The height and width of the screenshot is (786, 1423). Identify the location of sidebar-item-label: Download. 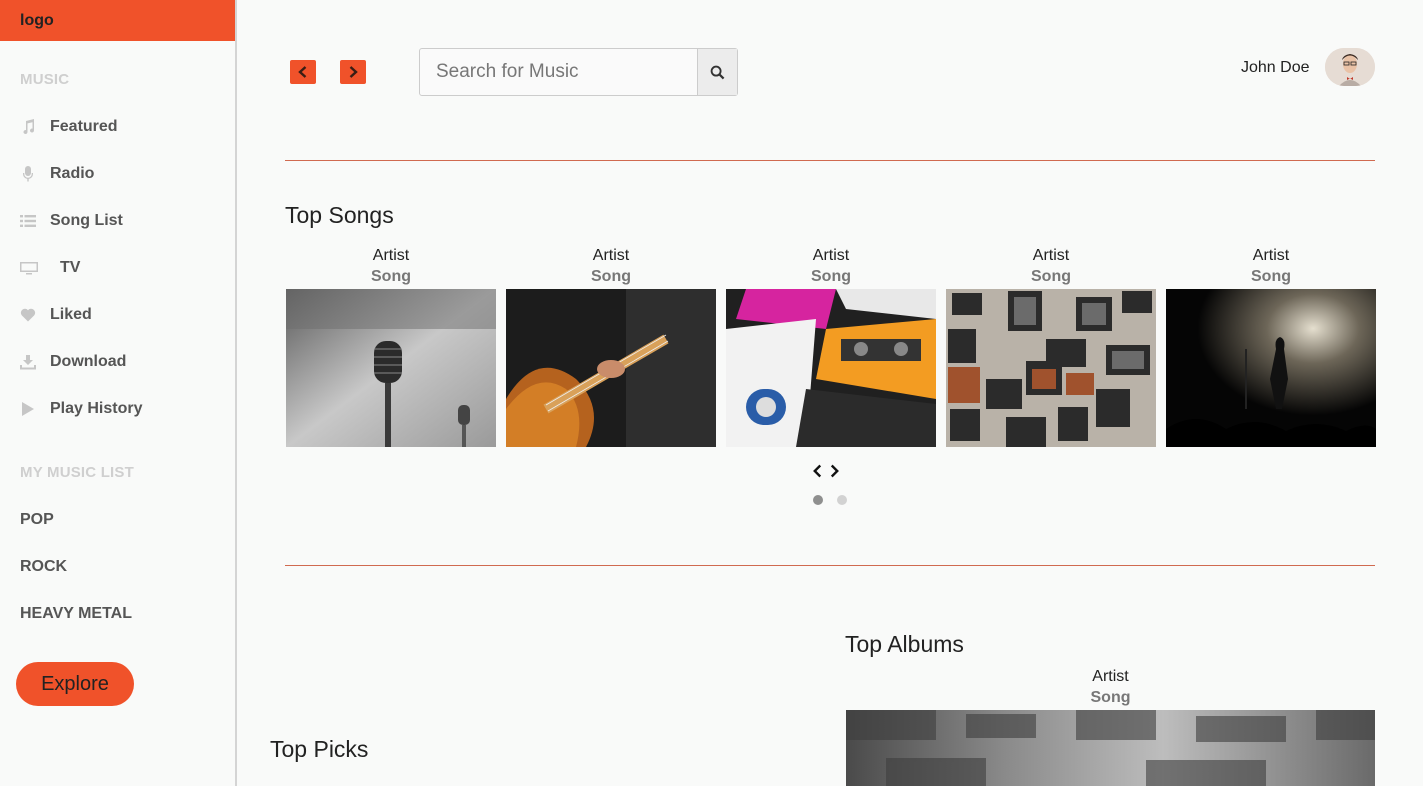
(88, 361).